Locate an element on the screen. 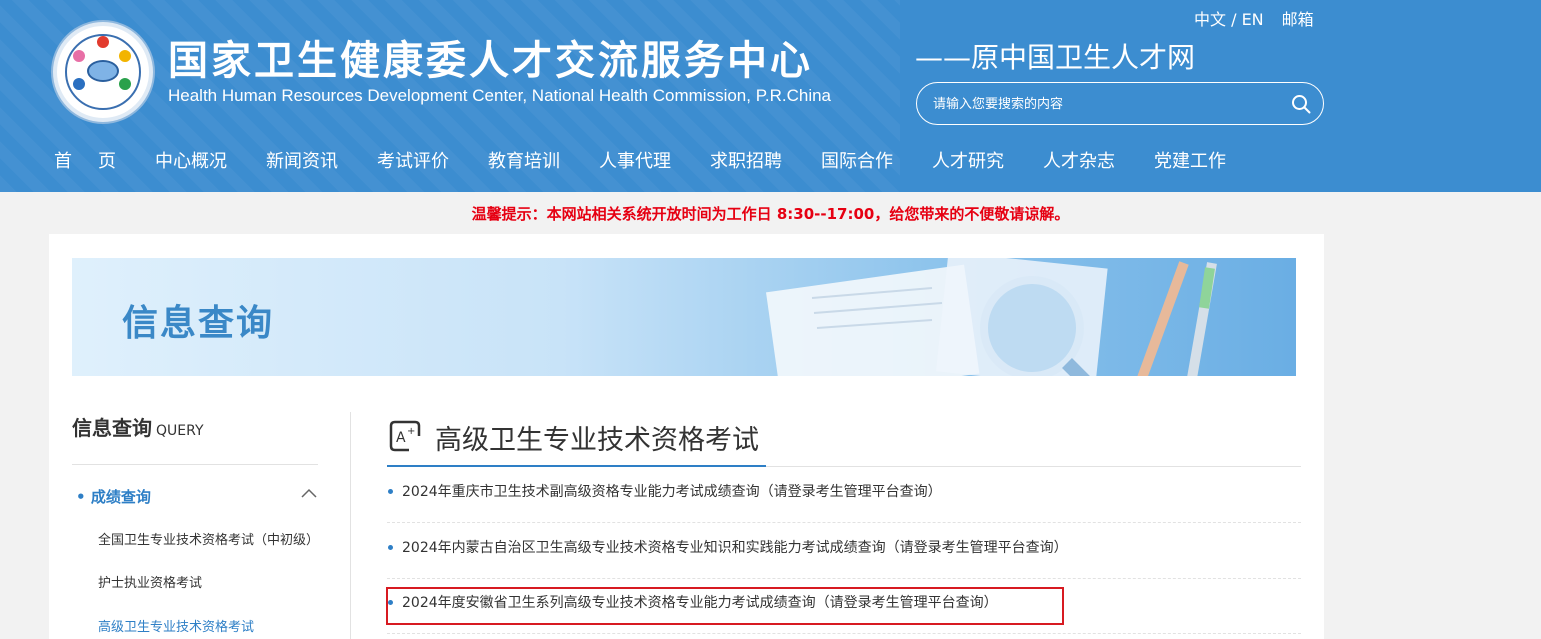 Image resolution: width=1541 pixels, height=639 pixels. nav-item-jobs: 求职招聘 is located at coordinates (746, 160).